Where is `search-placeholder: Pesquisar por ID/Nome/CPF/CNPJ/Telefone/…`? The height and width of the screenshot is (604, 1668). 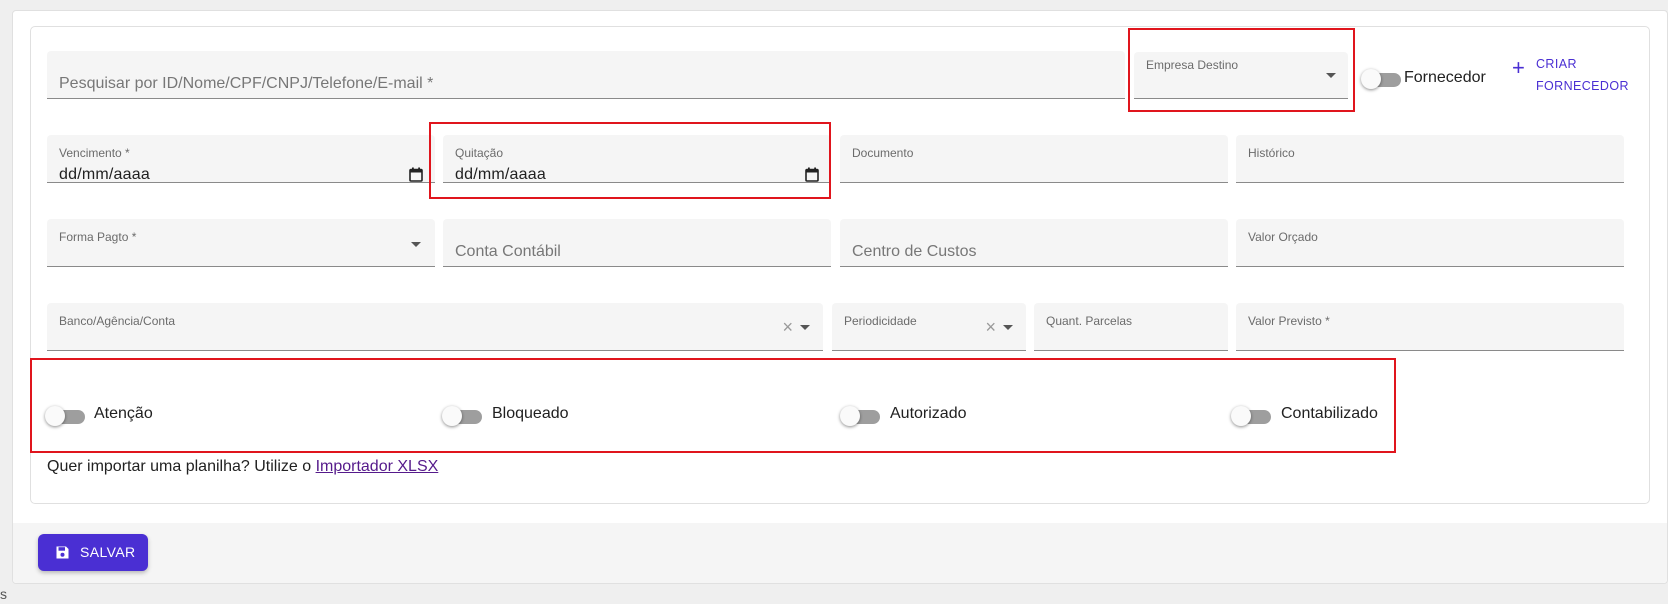
search-placeholder: Pesquisar por ID/Nome/CPF/CNPJ/Telefone/… is located at coordinates (246, 83).